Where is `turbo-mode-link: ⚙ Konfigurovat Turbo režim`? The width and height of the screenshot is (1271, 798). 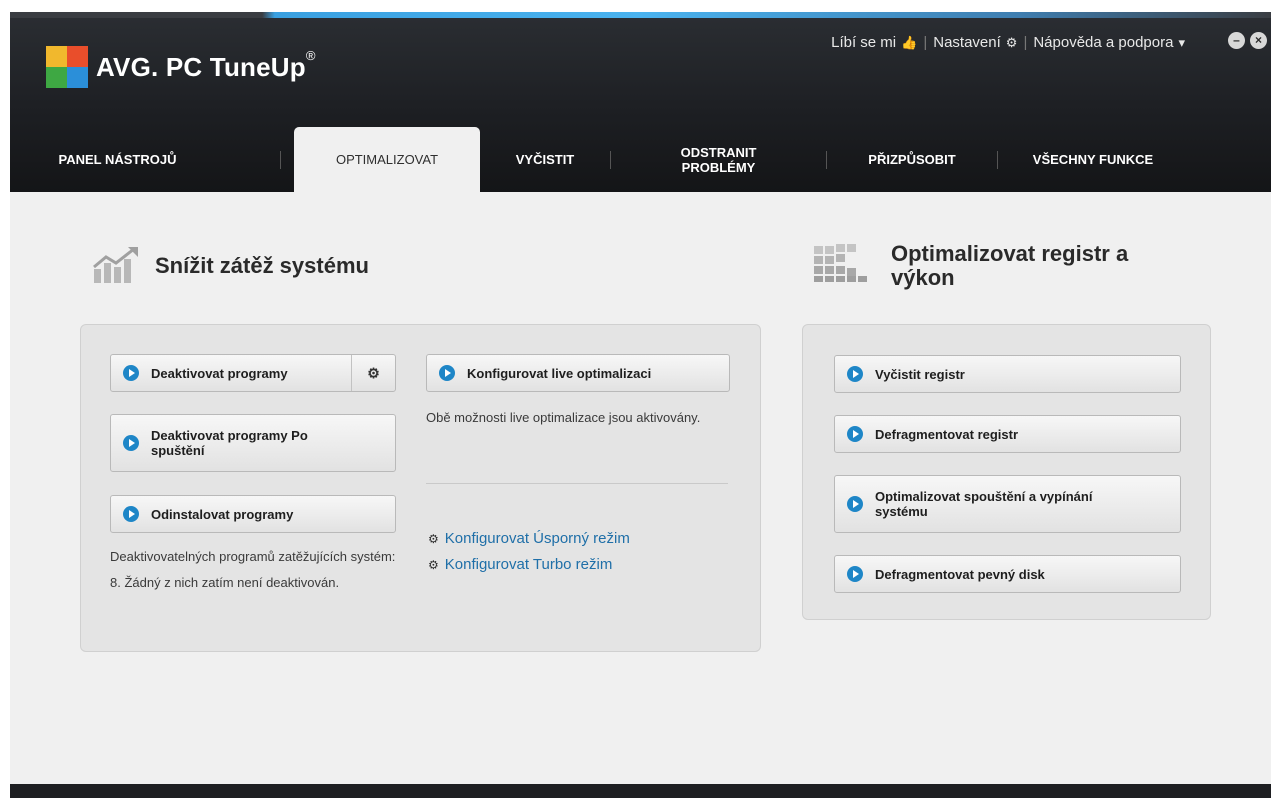
turbo-mode-link: ⚙ Konfigurovat Turbo režim is located at coordinates (520, 564).